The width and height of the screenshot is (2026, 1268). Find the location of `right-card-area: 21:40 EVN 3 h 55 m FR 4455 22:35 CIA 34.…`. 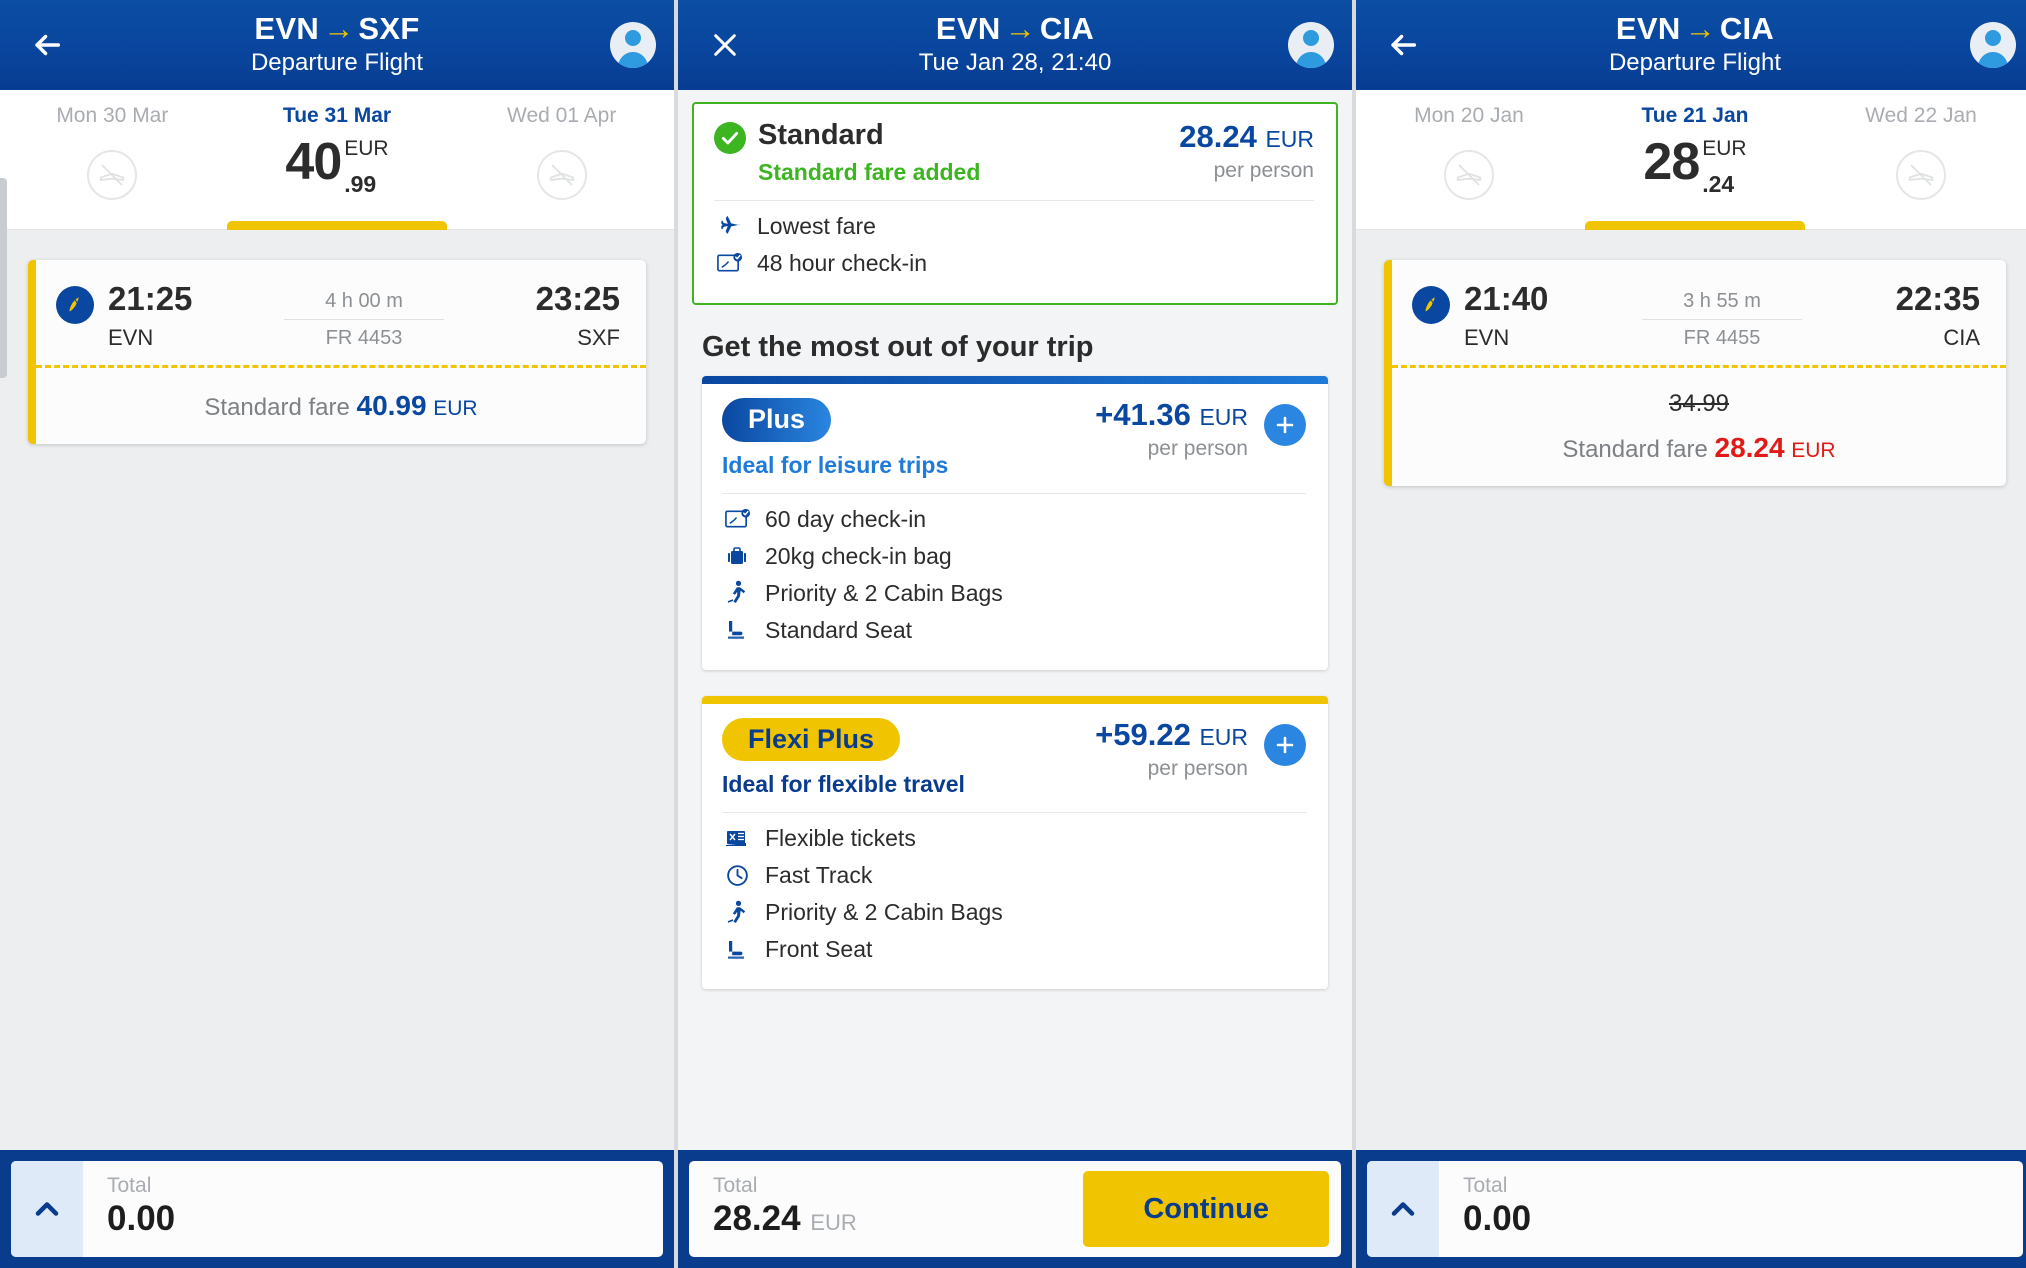

right-card-area: 21:40 EVN 3 h 55 m FR 4455 22:35 CIA 34.… is located at coordinates (1691, 358).